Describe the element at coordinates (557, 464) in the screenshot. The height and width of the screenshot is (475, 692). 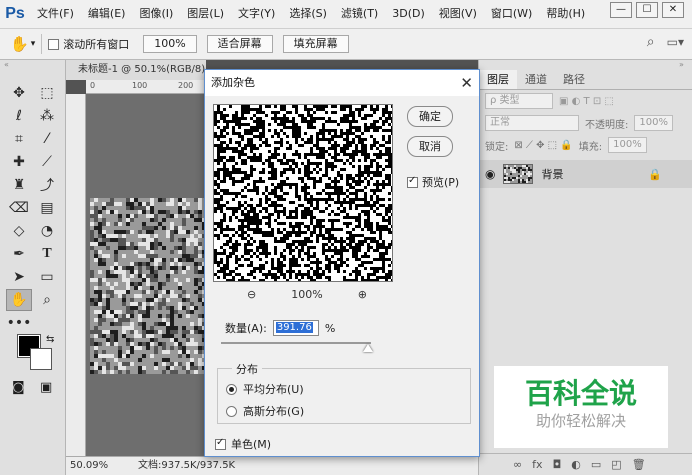
I see `layer-mask-icon: ◘` at that location.